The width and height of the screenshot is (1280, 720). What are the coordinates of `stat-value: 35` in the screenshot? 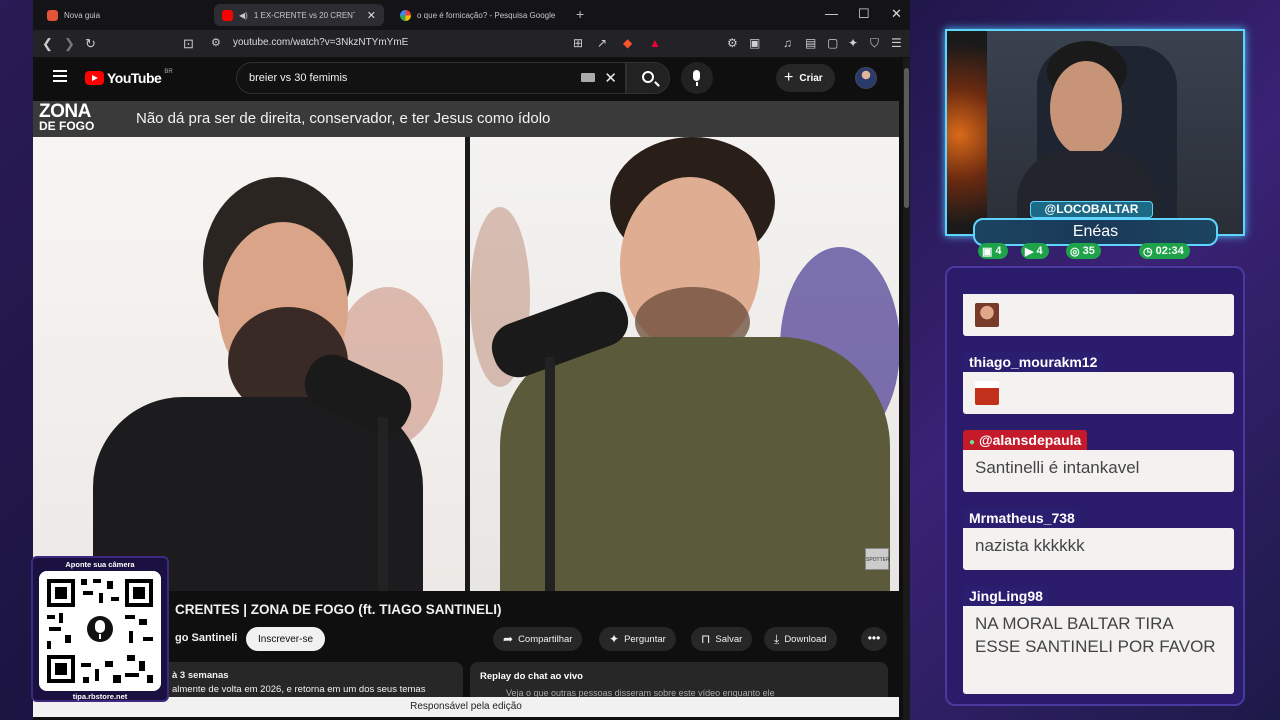 It's located at (1088, 251).